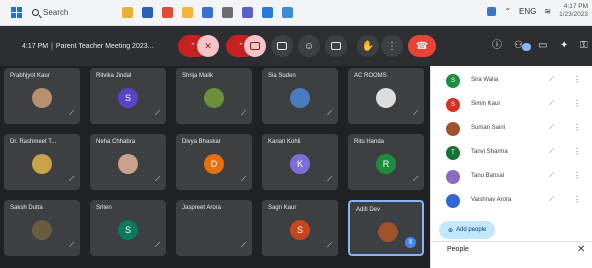 This screenshot has width=592, height=268. What do you see at coordinates (392, 46) in the screenshot?
I see `more-options-button: ⋮` at bounding box center [392, 46].